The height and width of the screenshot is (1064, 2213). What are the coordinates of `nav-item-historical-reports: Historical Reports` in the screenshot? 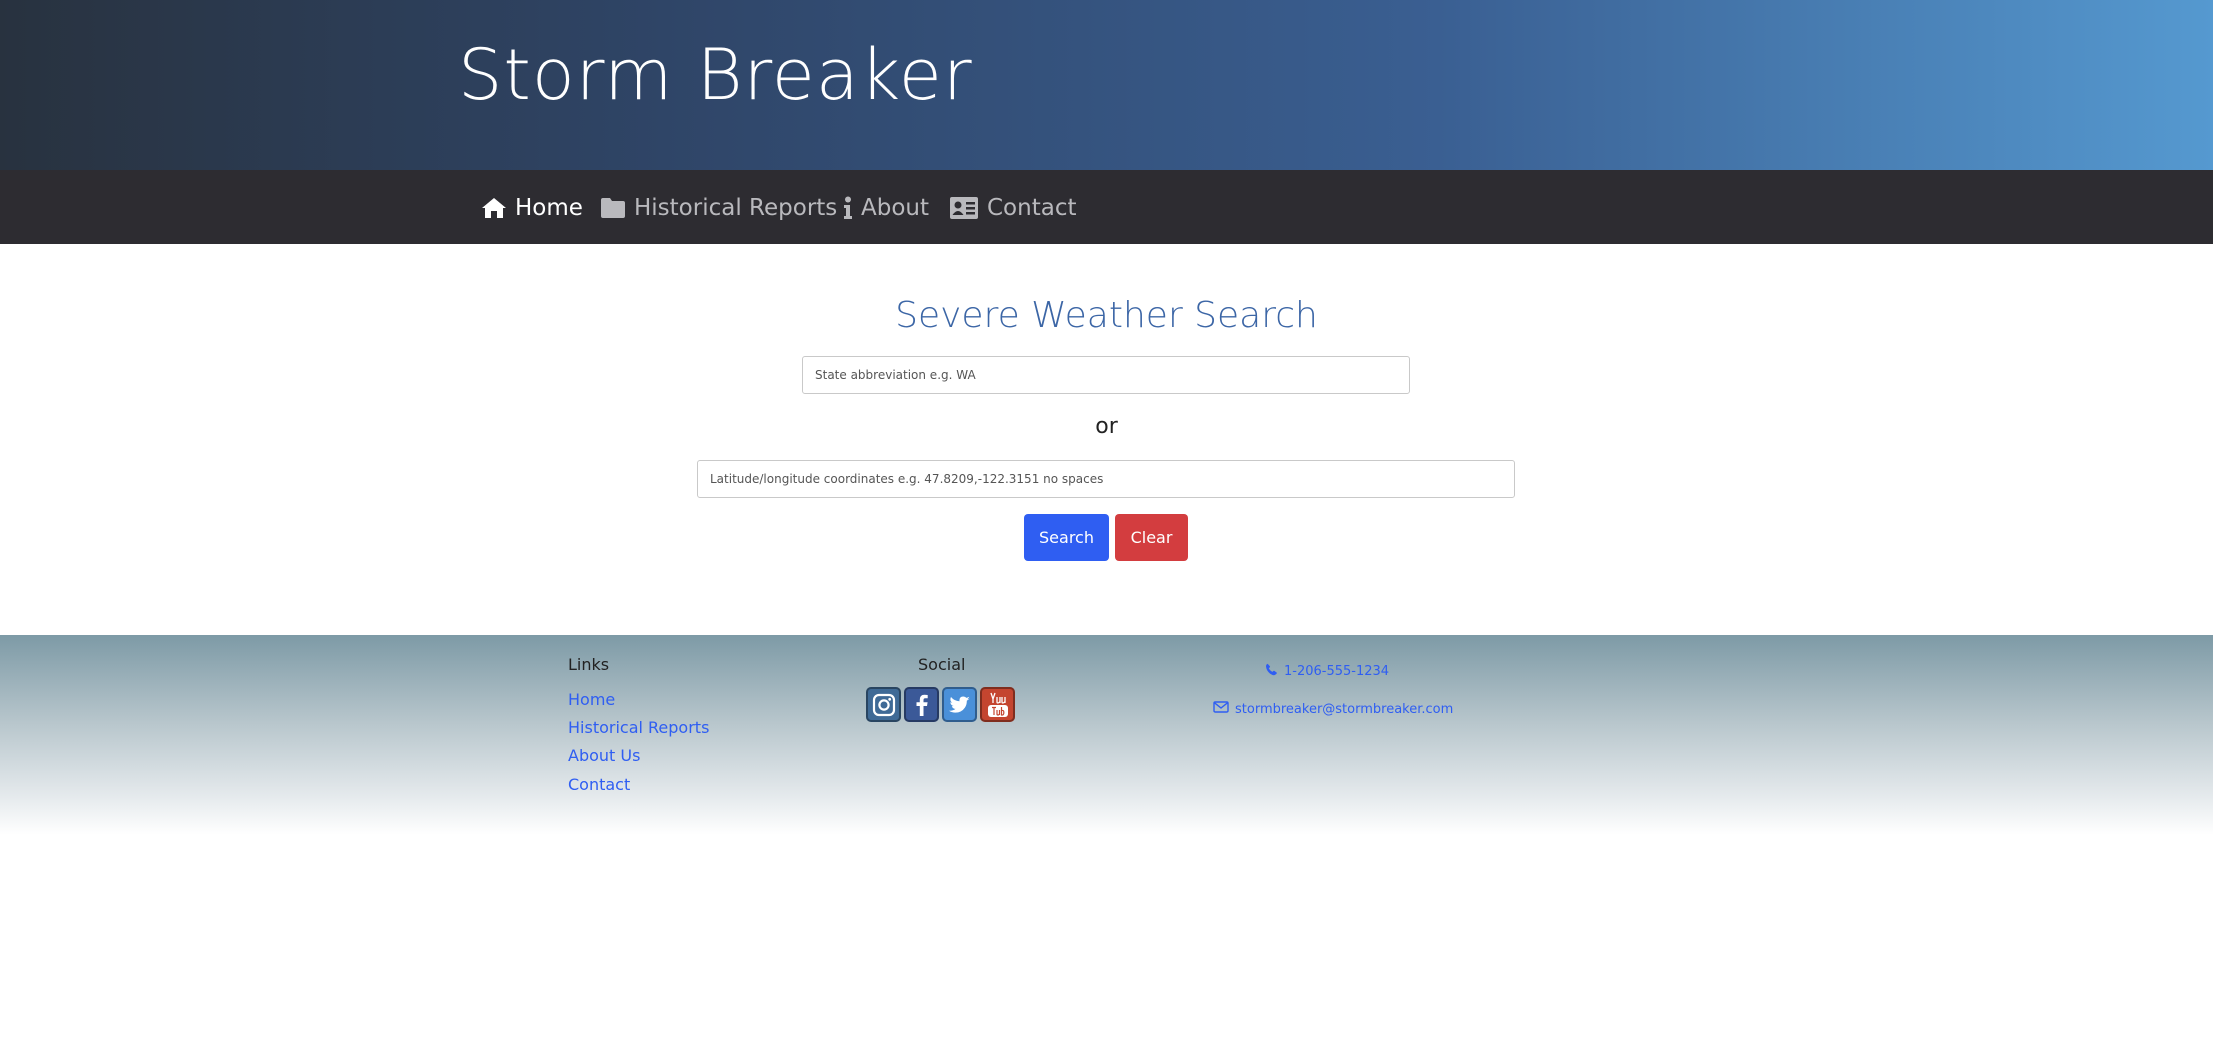 It's located at (718, 208).